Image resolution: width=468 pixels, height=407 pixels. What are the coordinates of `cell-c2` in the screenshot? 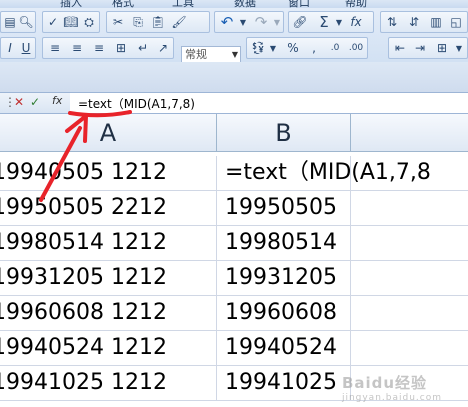 It's located at (409, 208).